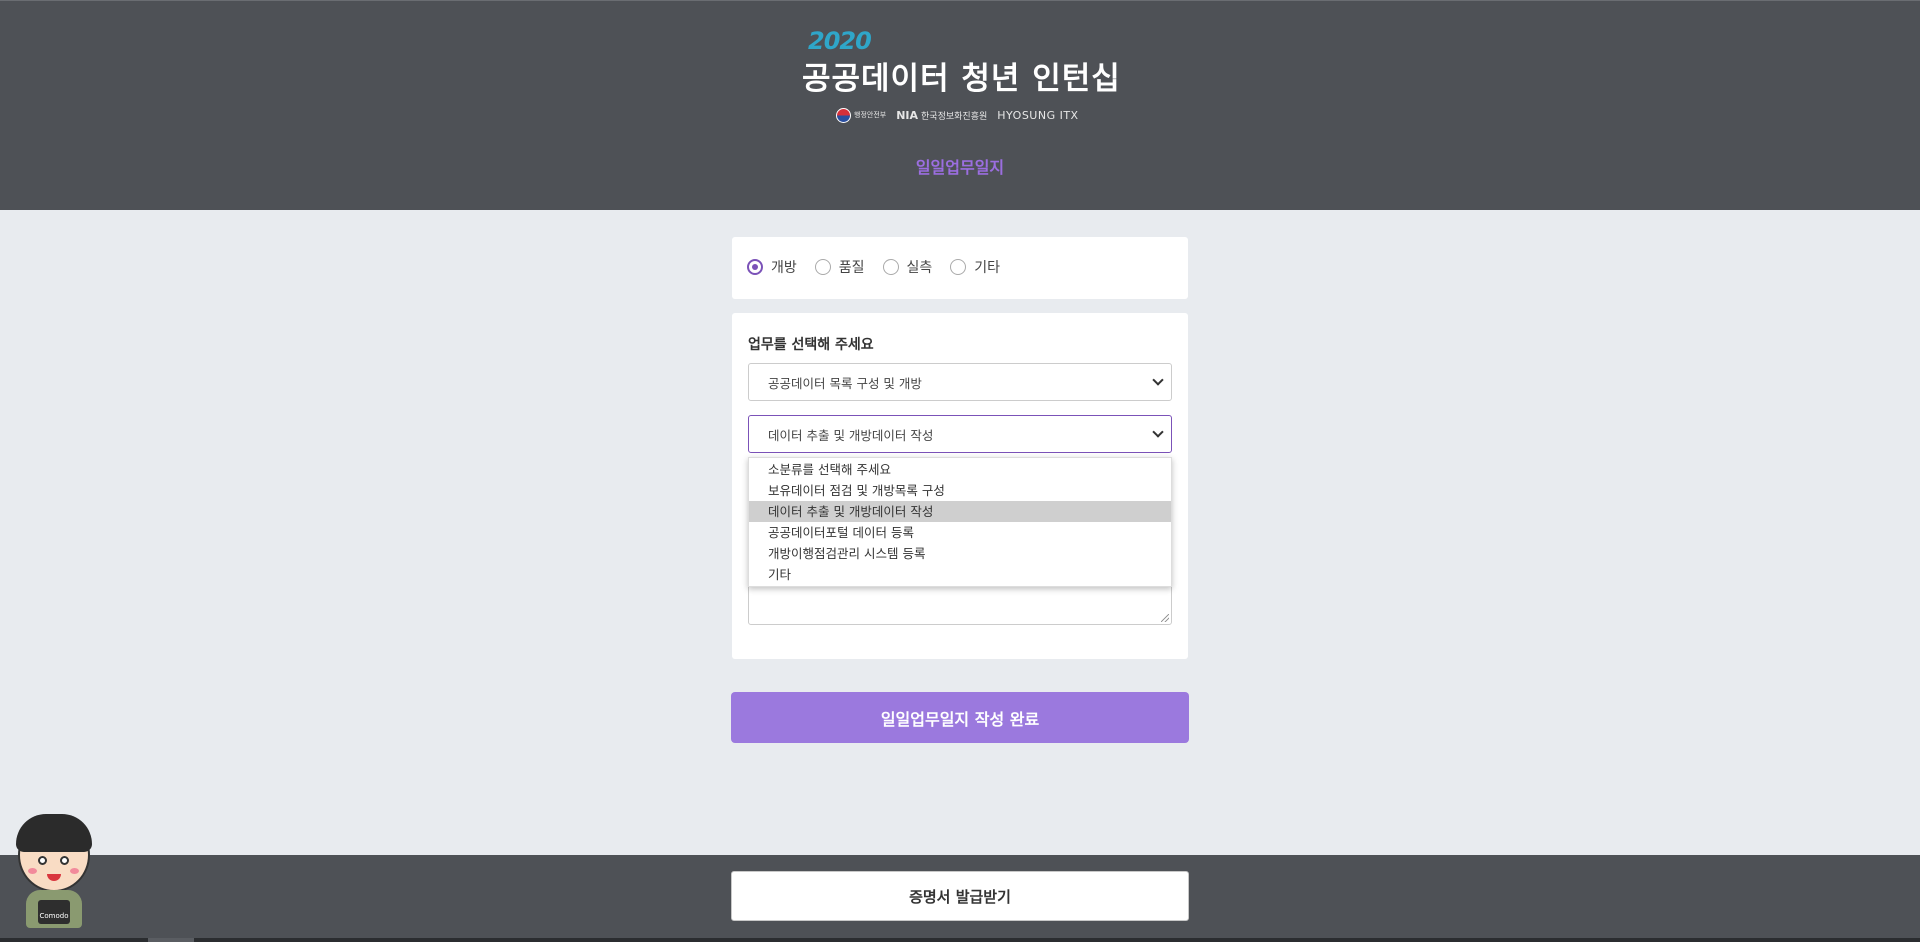 The image size is (1920, 942). I want to click on main-task-select: 공공데이터 목록 구성 및 개방, so click(960, 382).